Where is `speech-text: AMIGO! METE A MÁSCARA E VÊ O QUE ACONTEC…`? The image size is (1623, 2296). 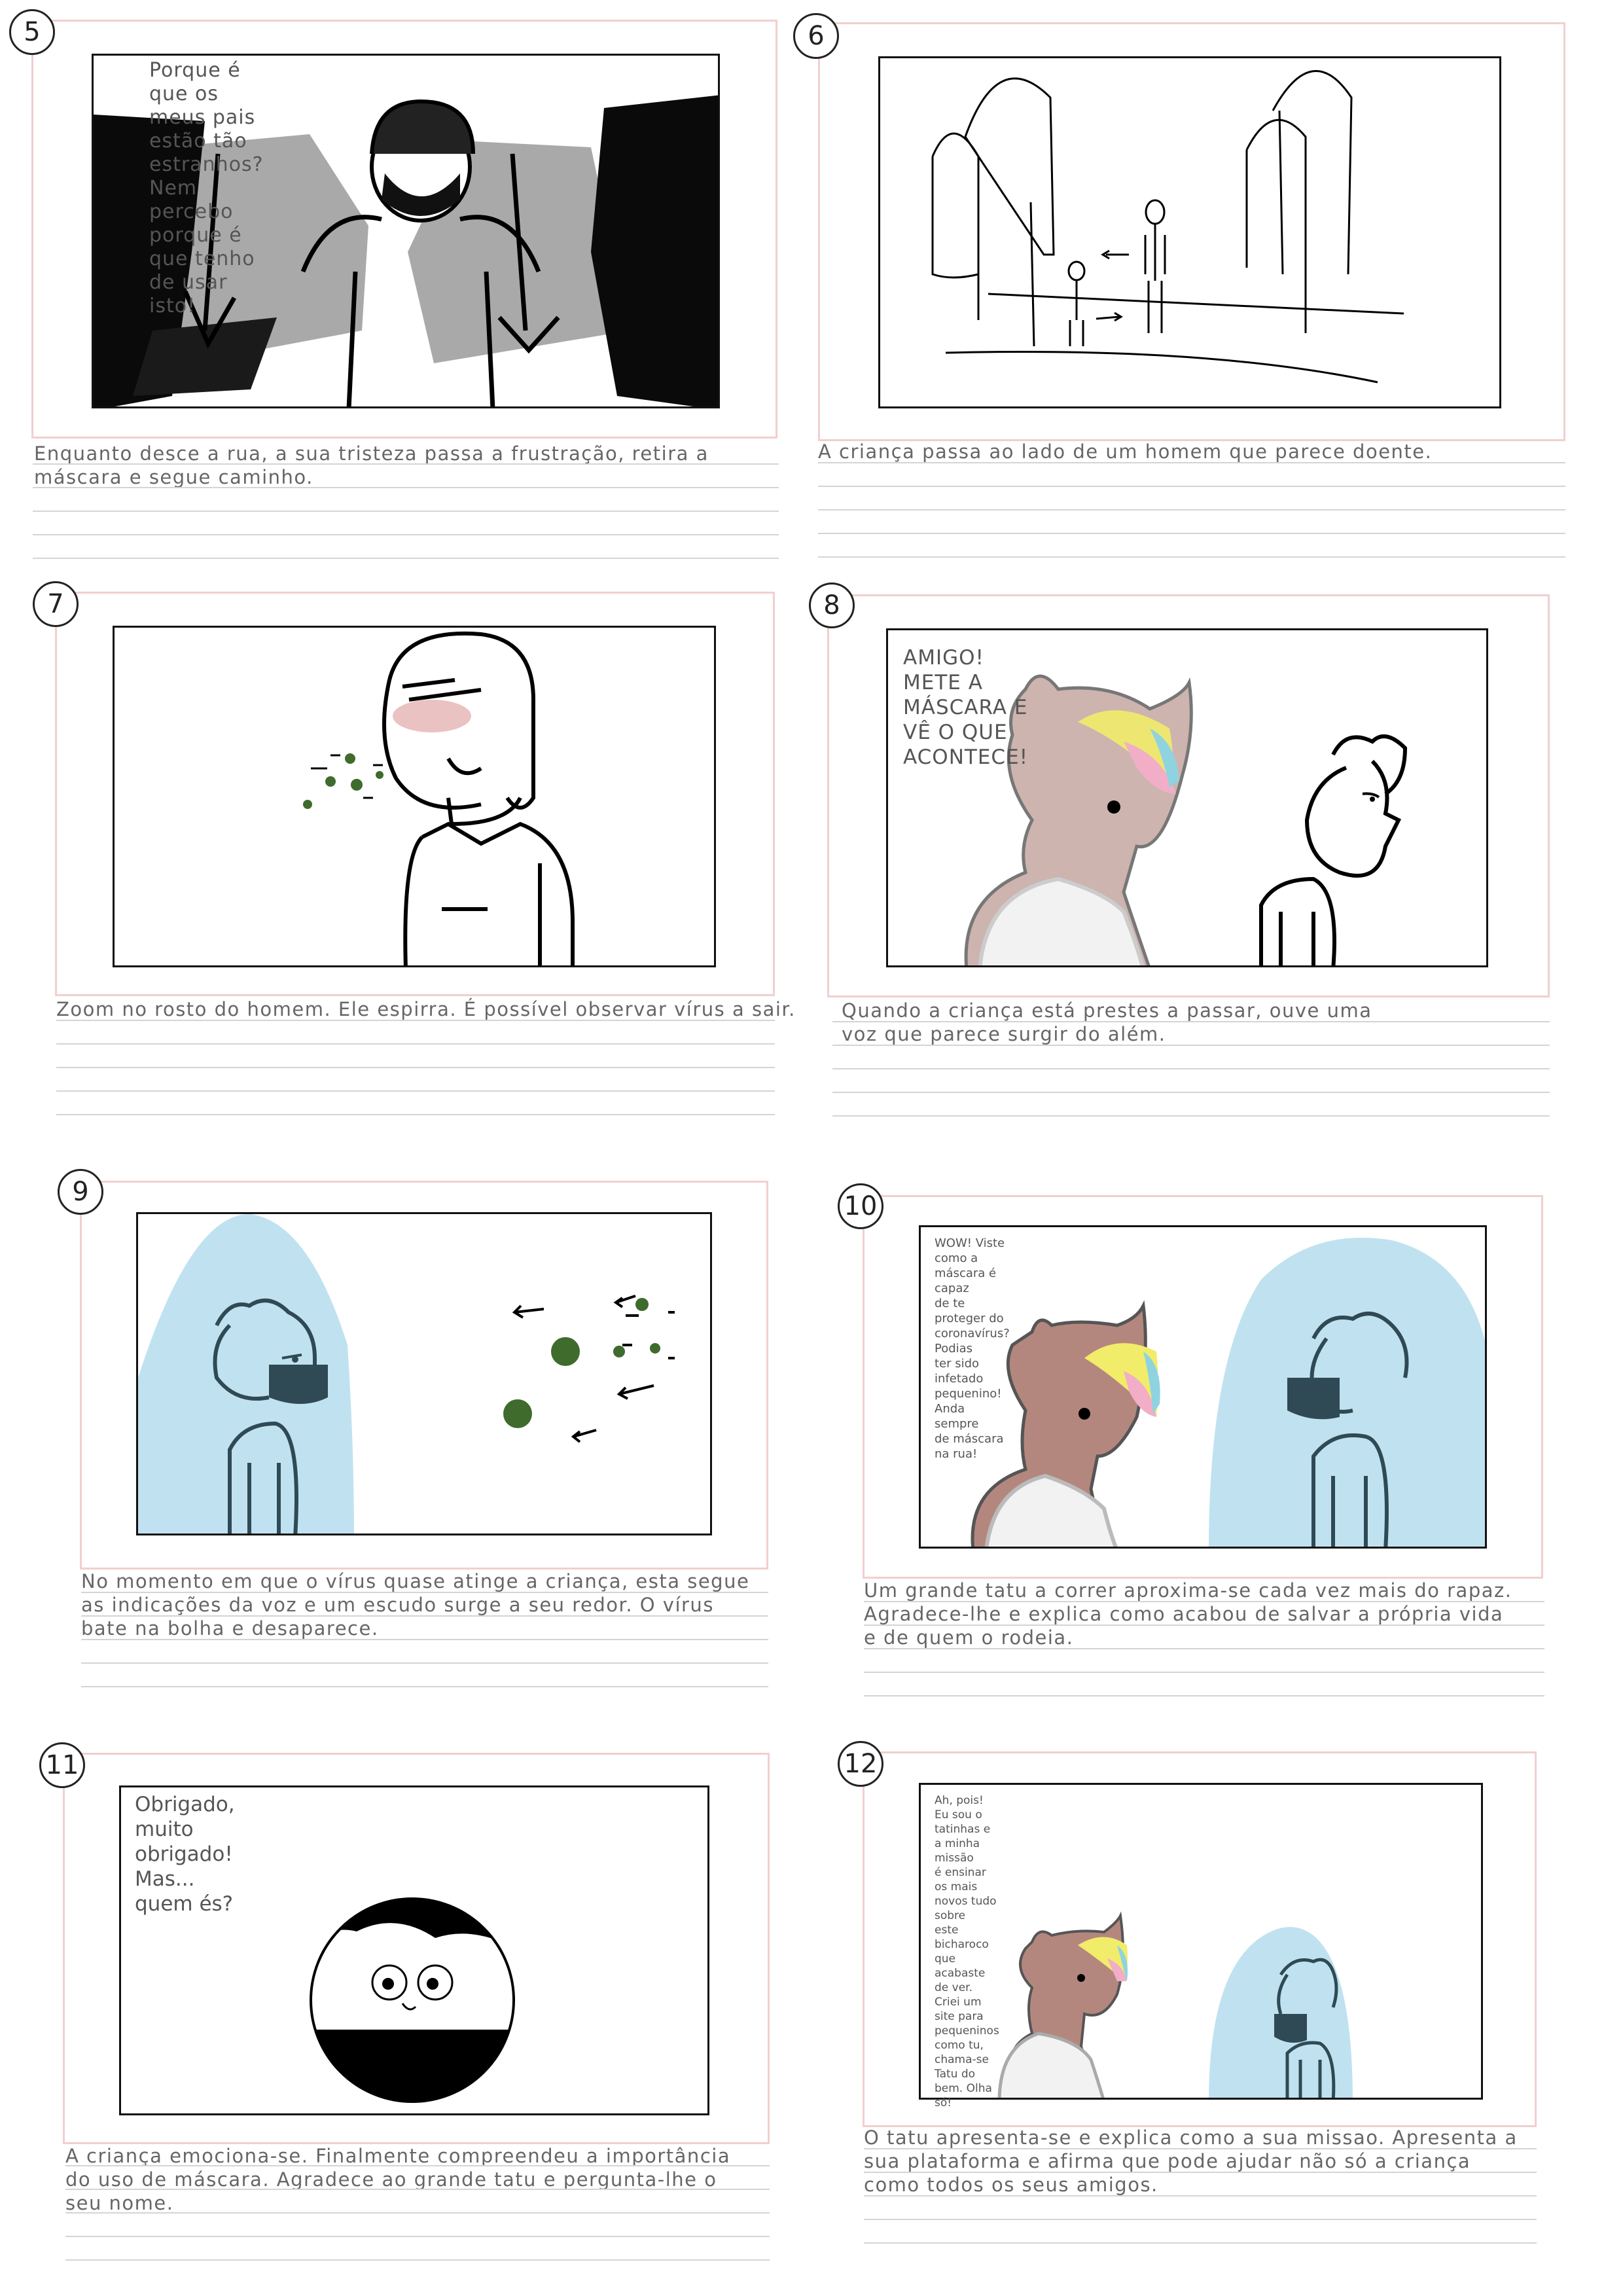
speech-text: AMIGO! METE A MÁSCARA E VÊ O QUE ACONTEC… is located at coordinates (966, 708).